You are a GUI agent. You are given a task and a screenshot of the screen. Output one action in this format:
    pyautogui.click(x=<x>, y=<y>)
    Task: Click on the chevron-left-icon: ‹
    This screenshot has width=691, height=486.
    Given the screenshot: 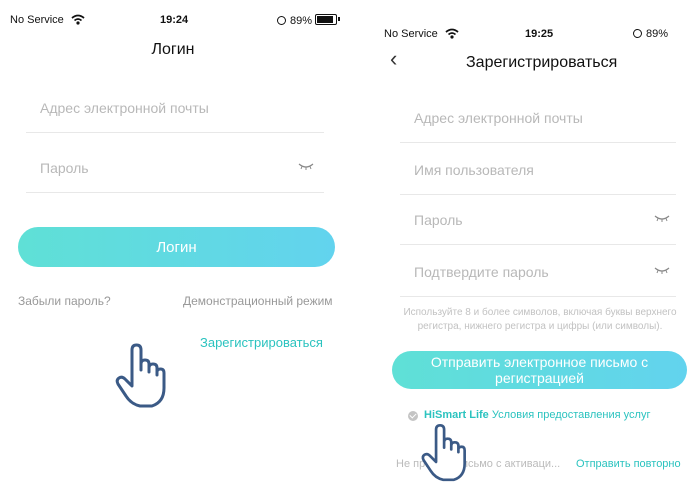 What is the action you would take?
    pyautogui.click(x=393, y=59)
    